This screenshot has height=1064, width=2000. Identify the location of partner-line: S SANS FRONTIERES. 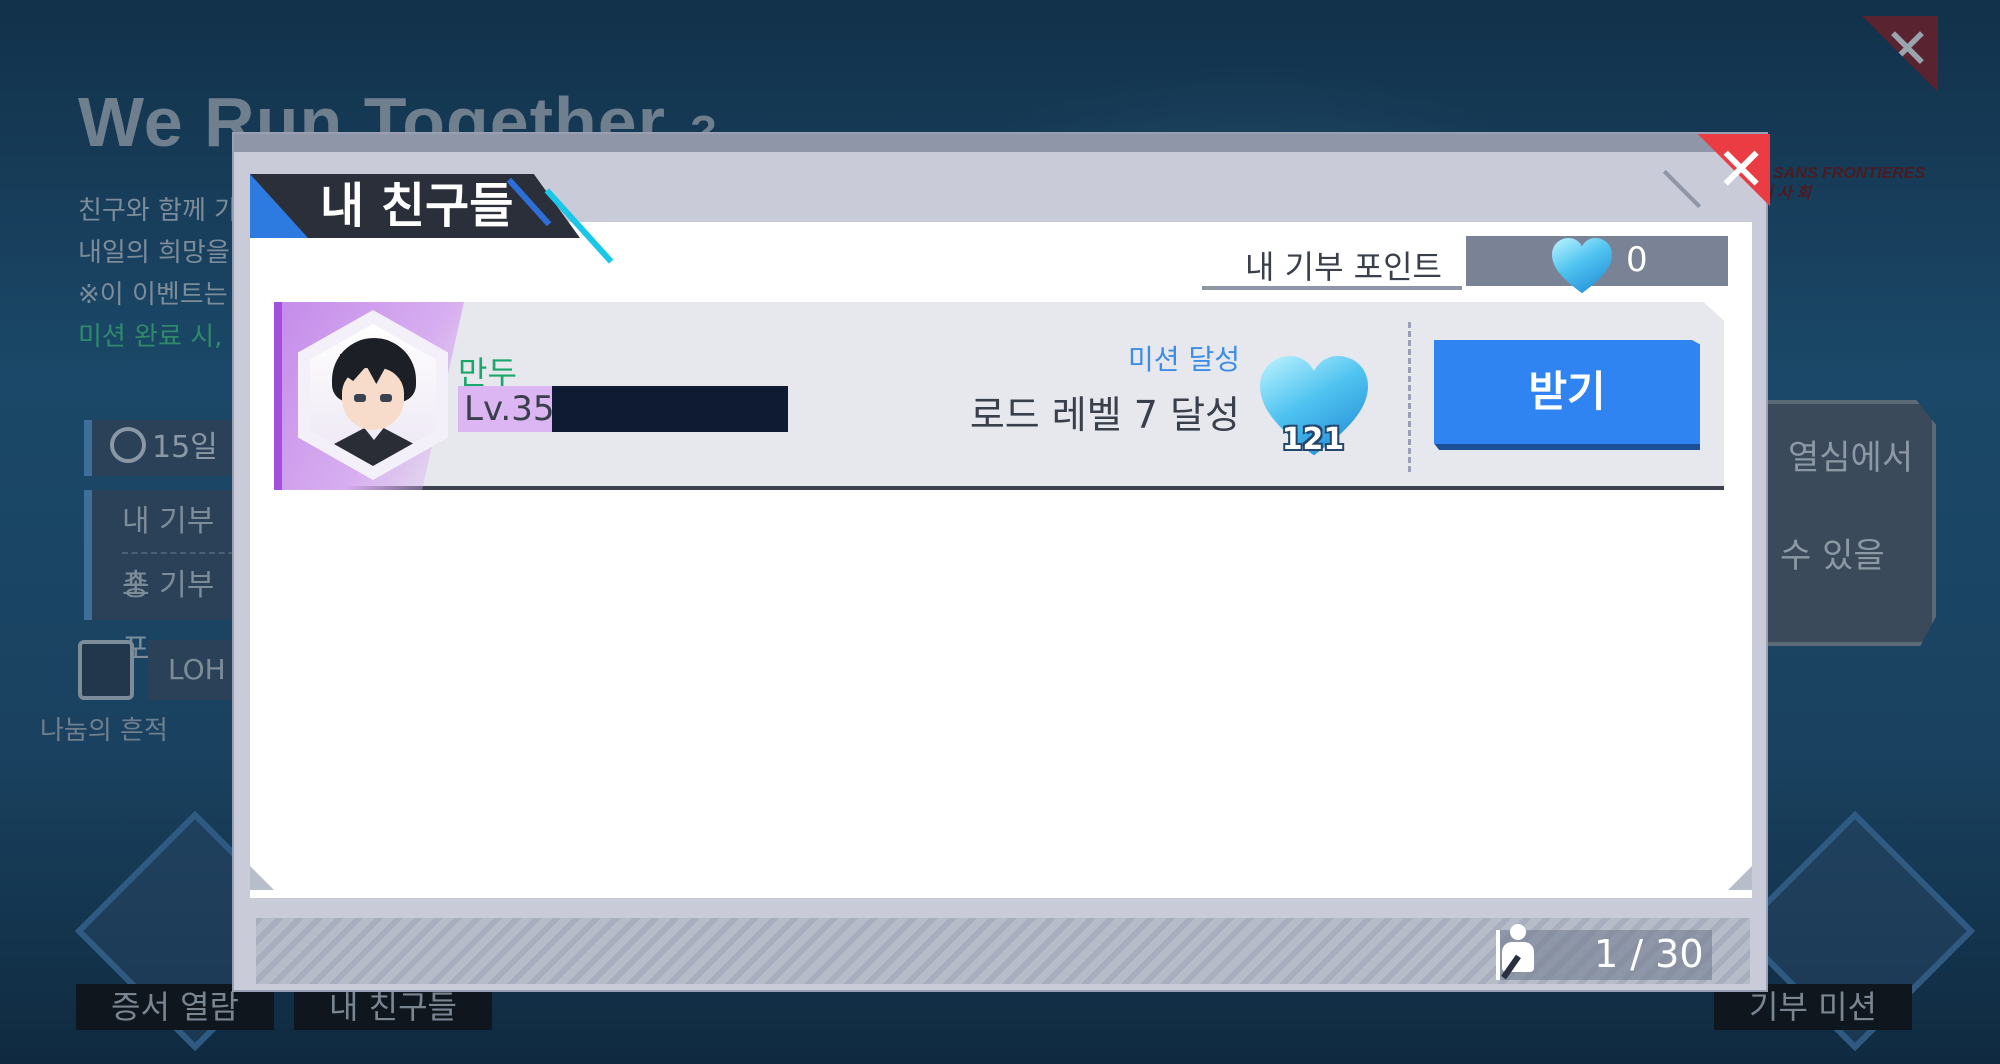
(1842, 173).